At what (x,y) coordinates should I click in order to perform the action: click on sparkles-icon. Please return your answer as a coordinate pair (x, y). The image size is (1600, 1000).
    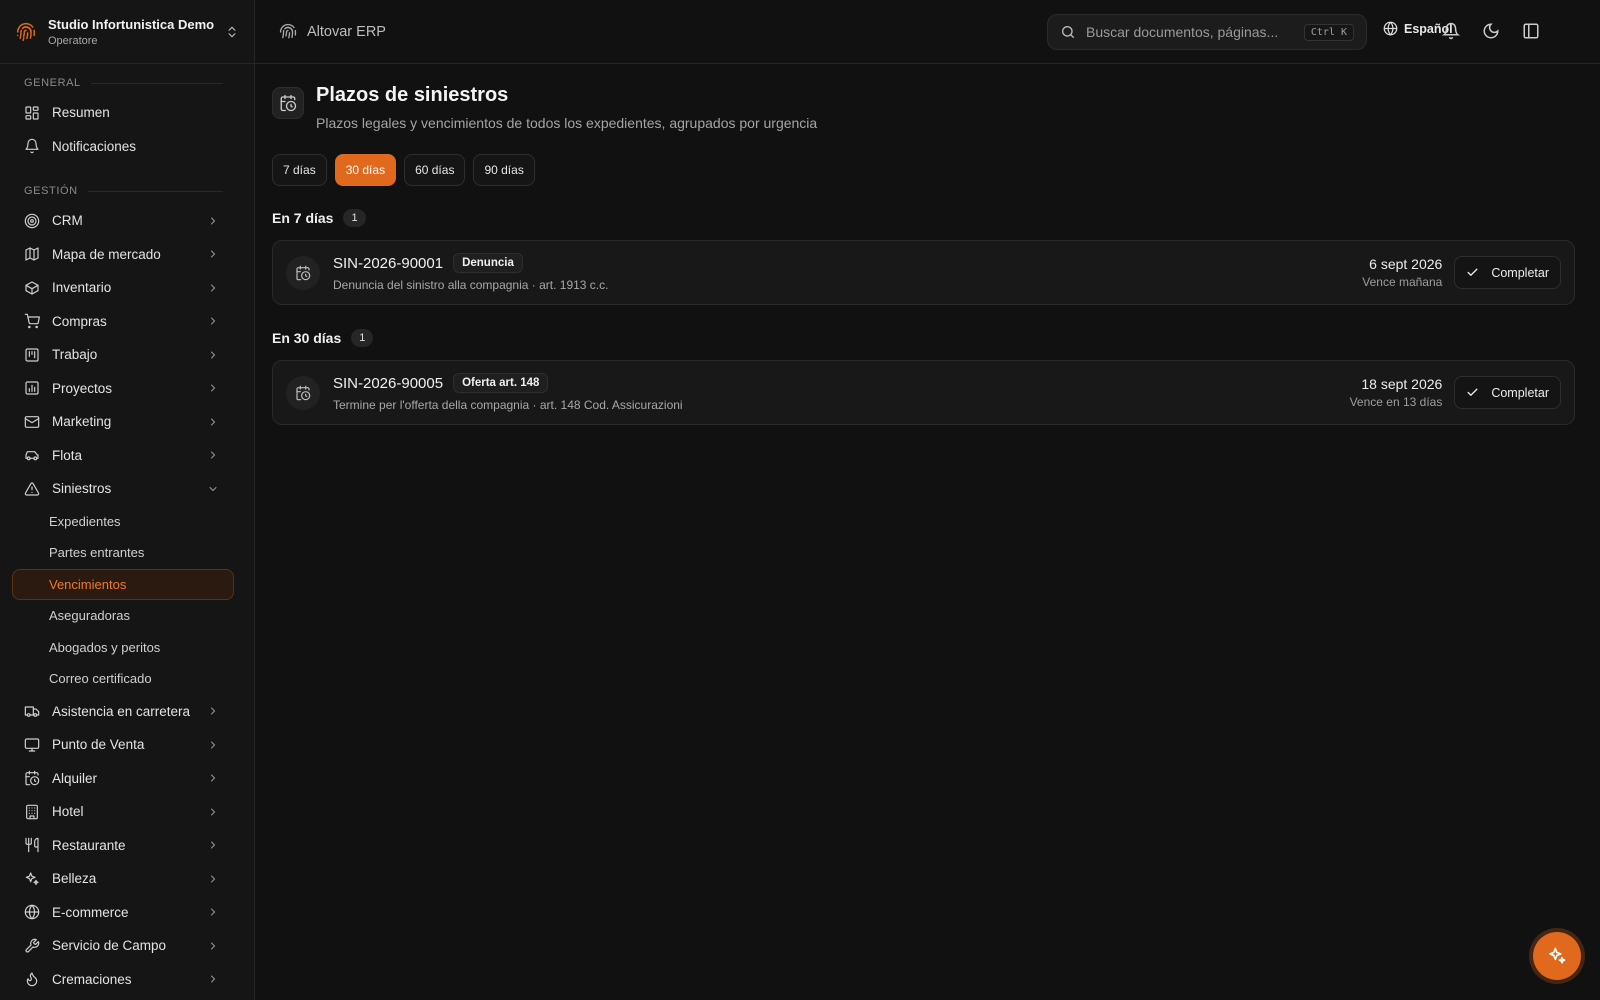
    Looking at the image, I should click on (32, 878).